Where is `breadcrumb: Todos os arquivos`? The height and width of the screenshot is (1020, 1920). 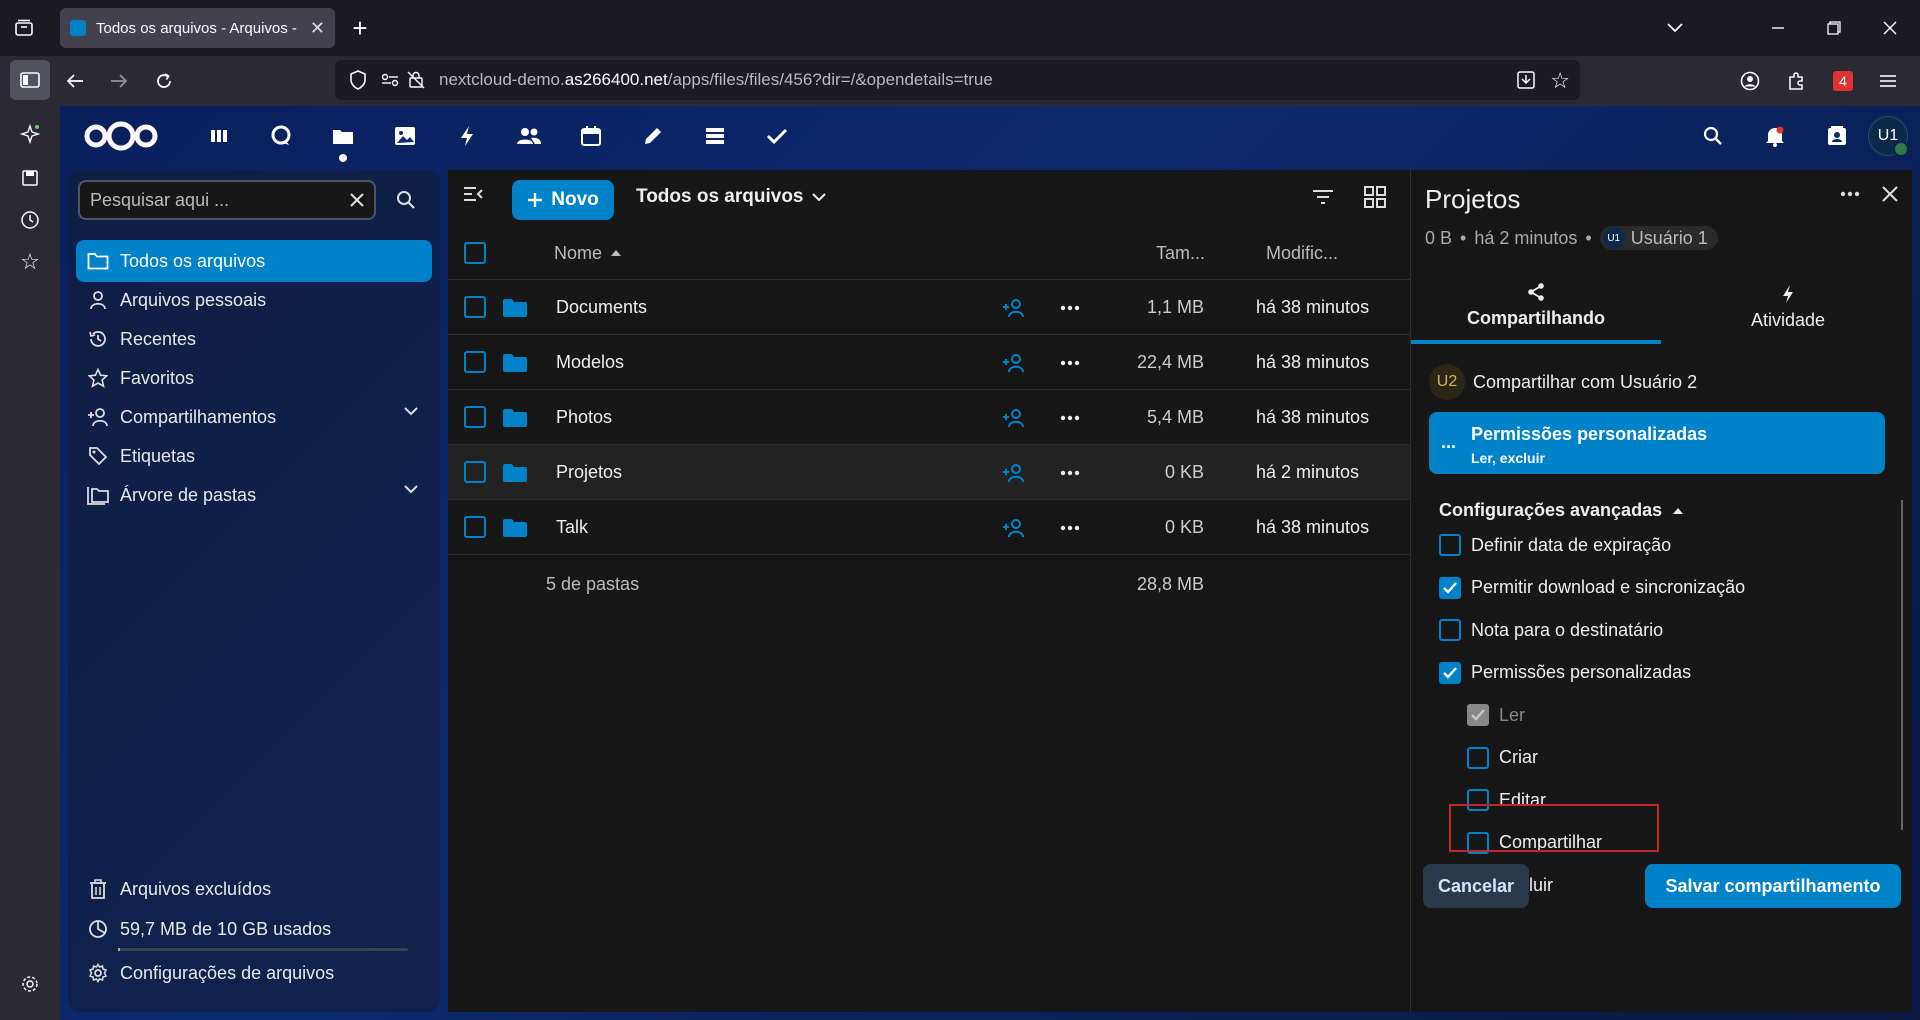 breadcrumb: Todos os arquivos is located at coordinates (731, 197).